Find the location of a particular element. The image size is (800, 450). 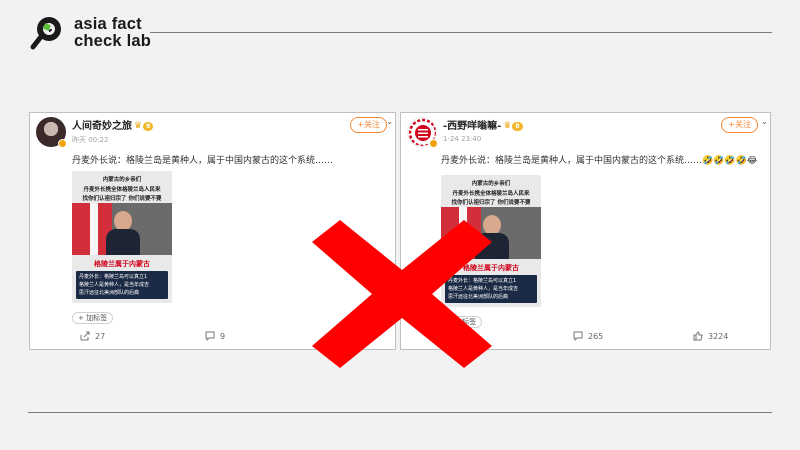

username-text: 人间奇妙之旅 is located at coordinates (102, 126).